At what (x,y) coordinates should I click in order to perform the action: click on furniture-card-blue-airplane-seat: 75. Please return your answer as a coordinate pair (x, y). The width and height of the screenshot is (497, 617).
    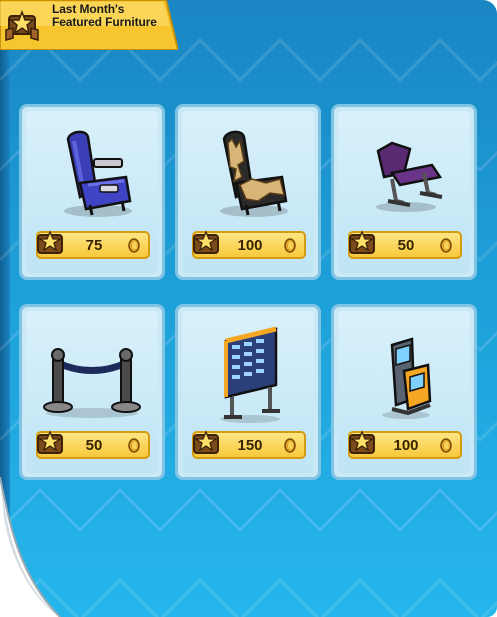
    Looking at the image, I should click on (92, 192).